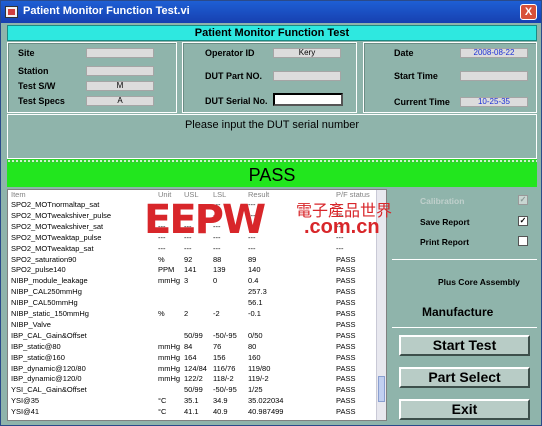 The width and height of the screenshot is (542, 426). I want to click on cell-result: 257.3, so click(257, 292).